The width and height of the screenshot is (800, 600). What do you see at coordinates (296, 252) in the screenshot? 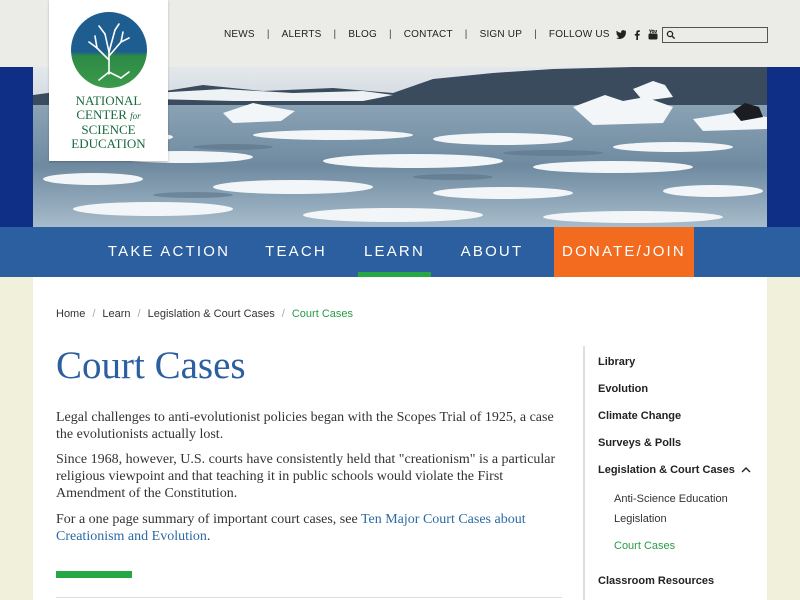
I see `nav-teach: TEACH` at bounding box center [296, 252].